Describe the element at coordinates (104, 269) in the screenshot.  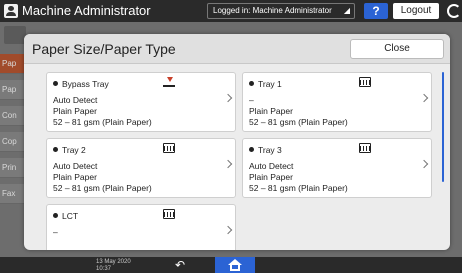
I see `time-text: 10:37` at that location.